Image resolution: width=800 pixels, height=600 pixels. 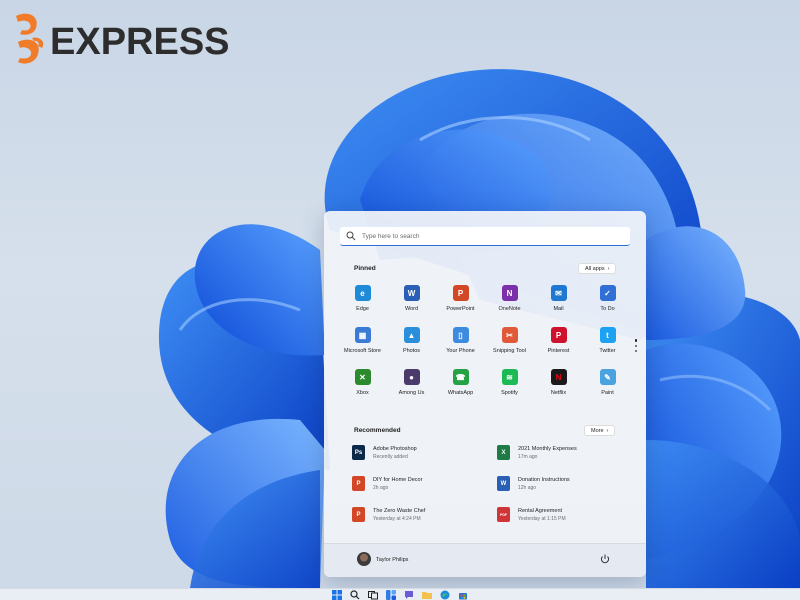 What do you see at coordinates (397, 519) in the screenshot?
I see `recommended-item-time: Yesterday at 4:24 PM` at bounding box center [397, 519].